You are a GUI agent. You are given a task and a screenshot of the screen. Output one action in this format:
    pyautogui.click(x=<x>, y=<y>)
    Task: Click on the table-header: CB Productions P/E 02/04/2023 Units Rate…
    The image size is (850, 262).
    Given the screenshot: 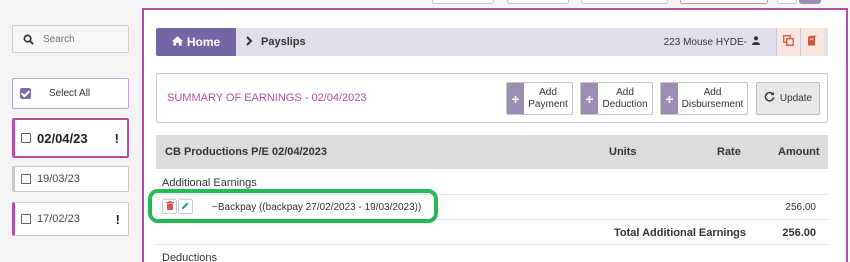 What is the action you would take?
    pyautogui.click(x=492, y=152)
    